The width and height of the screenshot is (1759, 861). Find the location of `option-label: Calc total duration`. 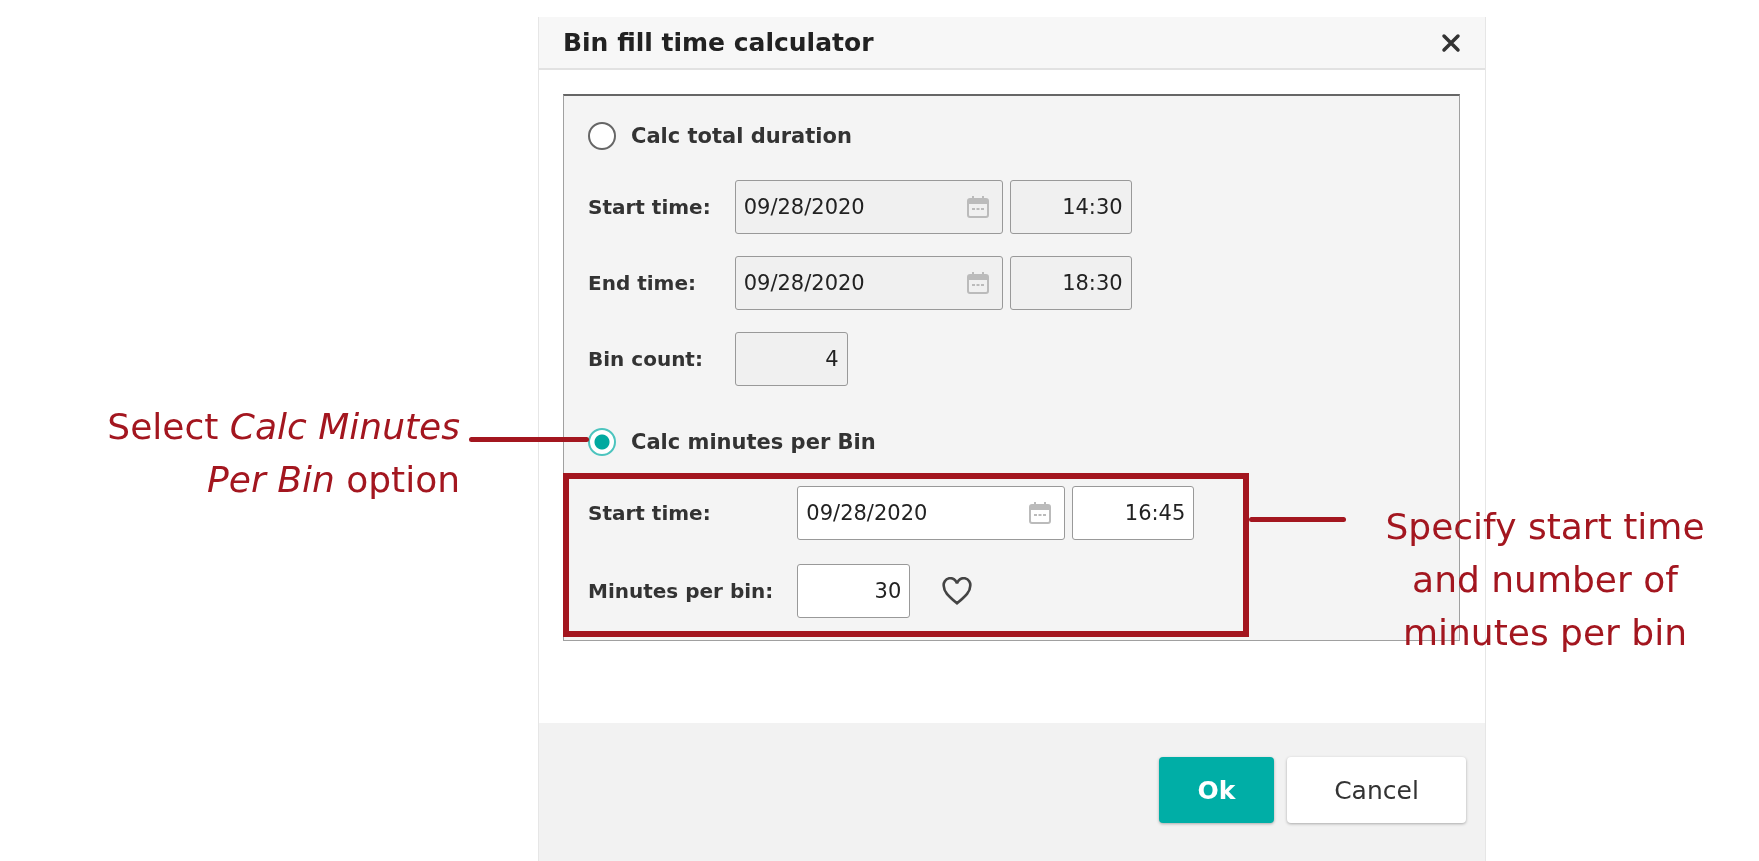

option-label: Calc total duration is located at coordinates (741, 136).